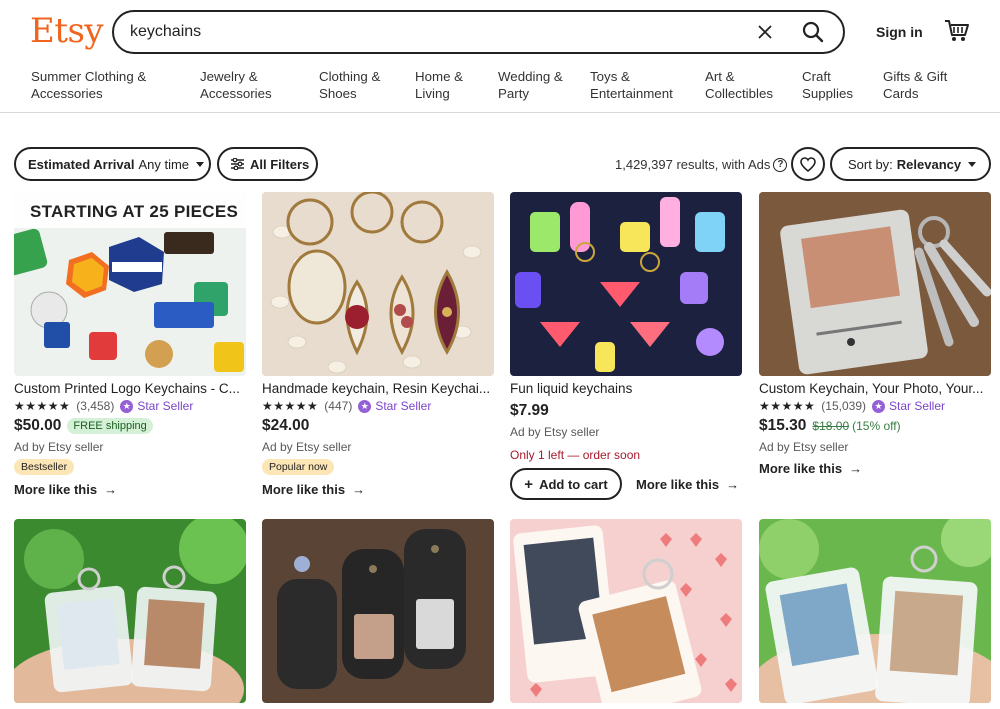 This screenshot has height=709, width=1000. Describe the element at coordinates (626, 411) in the screenshot. I see `price-row: $7.99` at that location.